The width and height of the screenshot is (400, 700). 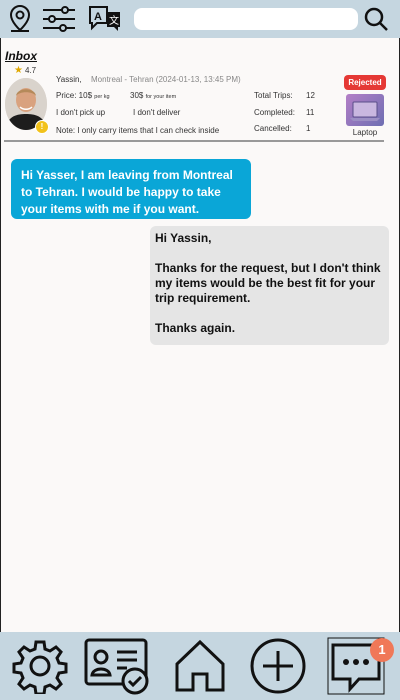 What do you see at coordinates (18, 70) in the screenshot?
I see `star-icon: ★` at bounding box center [18, 70].